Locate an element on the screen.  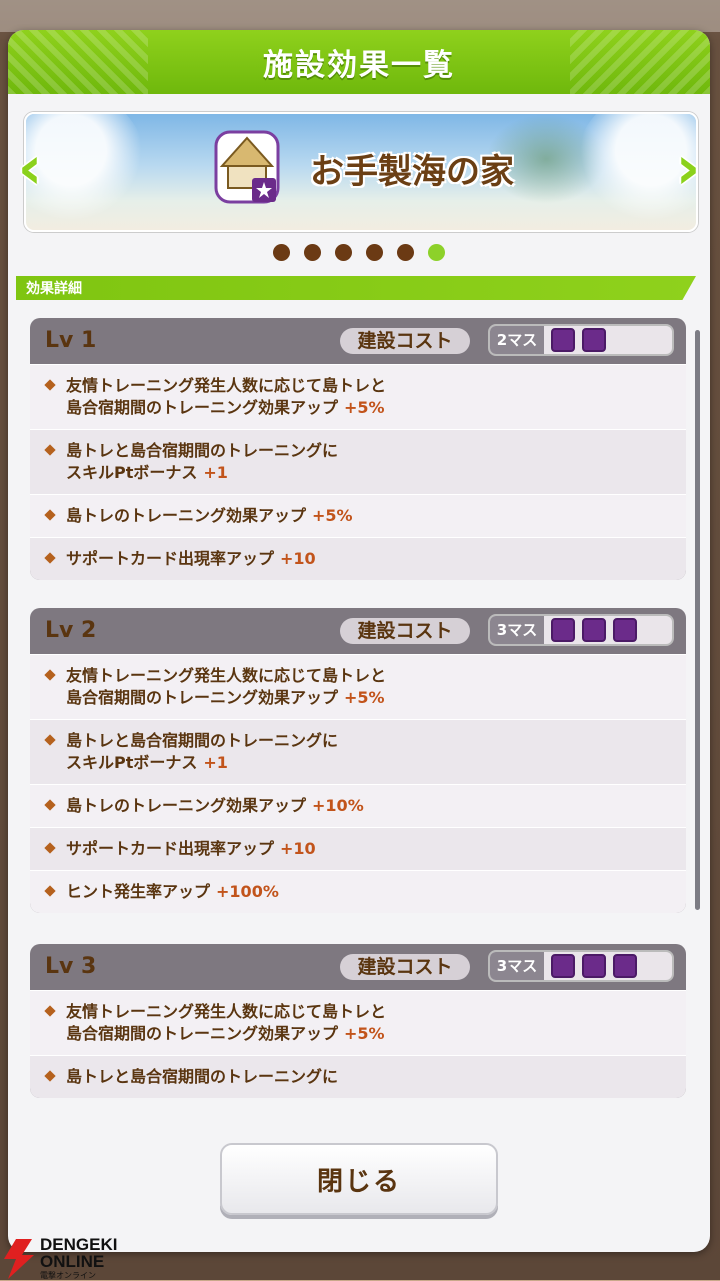
effect-value: +10% is located at coordinates (338, 805).